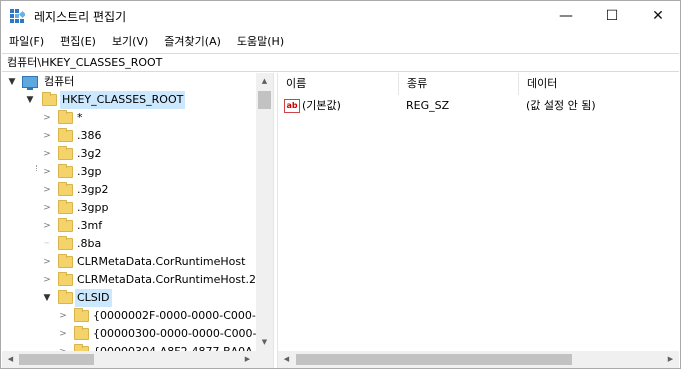 This screenshot has height=369, width=681. I want to click on menu-favorites: 즐겨찾기(A), so click(192, 42).